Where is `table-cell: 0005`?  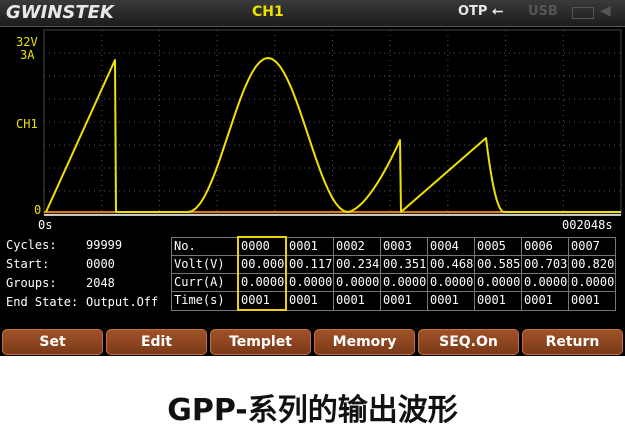
table-cell: 0005 is located at coordinates (498, 246).